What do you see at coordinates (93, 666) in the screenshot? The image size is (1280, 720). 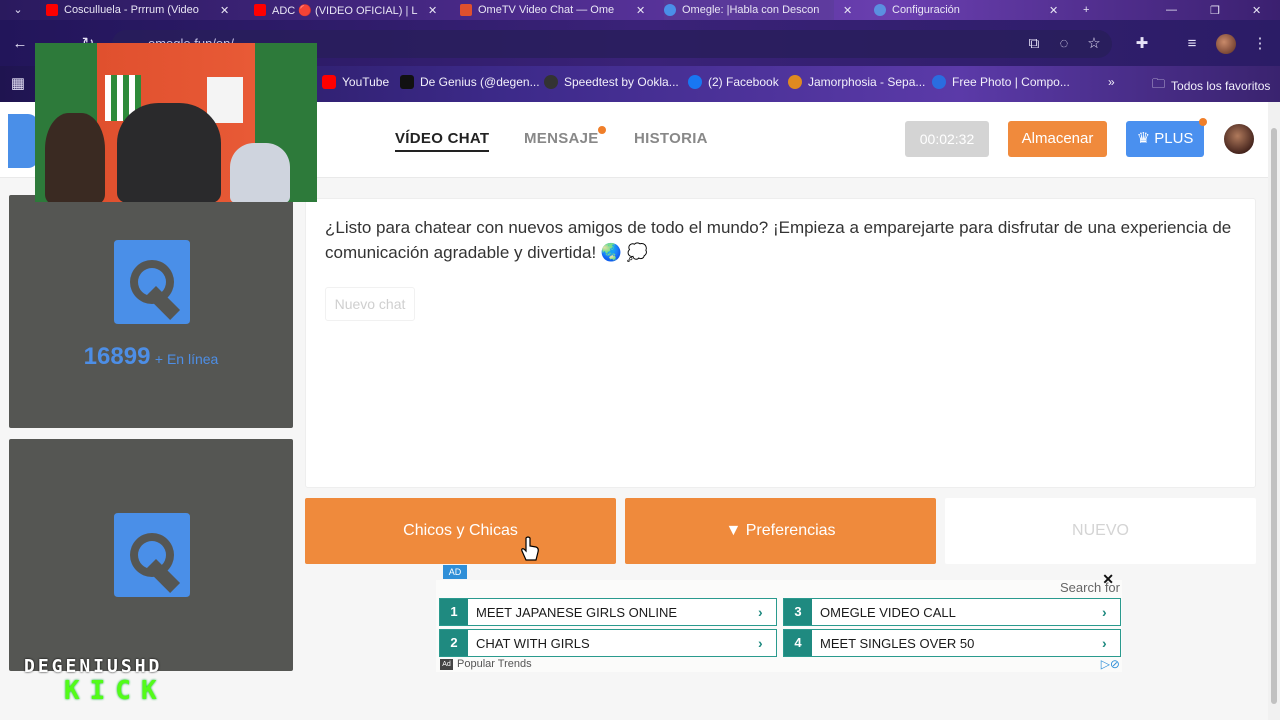 I see `channel-watermark: DEGENIUSHD` at bounding box center [93, 666].